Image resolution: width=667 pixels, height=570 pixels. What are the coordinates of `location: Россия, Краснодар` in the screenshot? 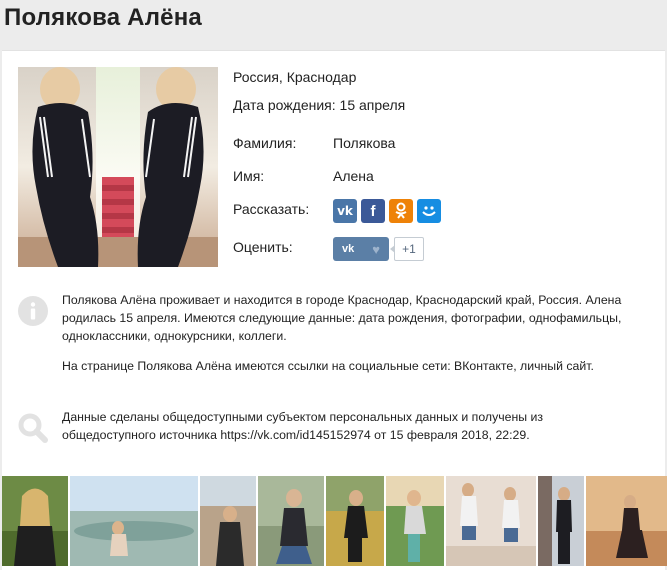 It's located at (295, 77).